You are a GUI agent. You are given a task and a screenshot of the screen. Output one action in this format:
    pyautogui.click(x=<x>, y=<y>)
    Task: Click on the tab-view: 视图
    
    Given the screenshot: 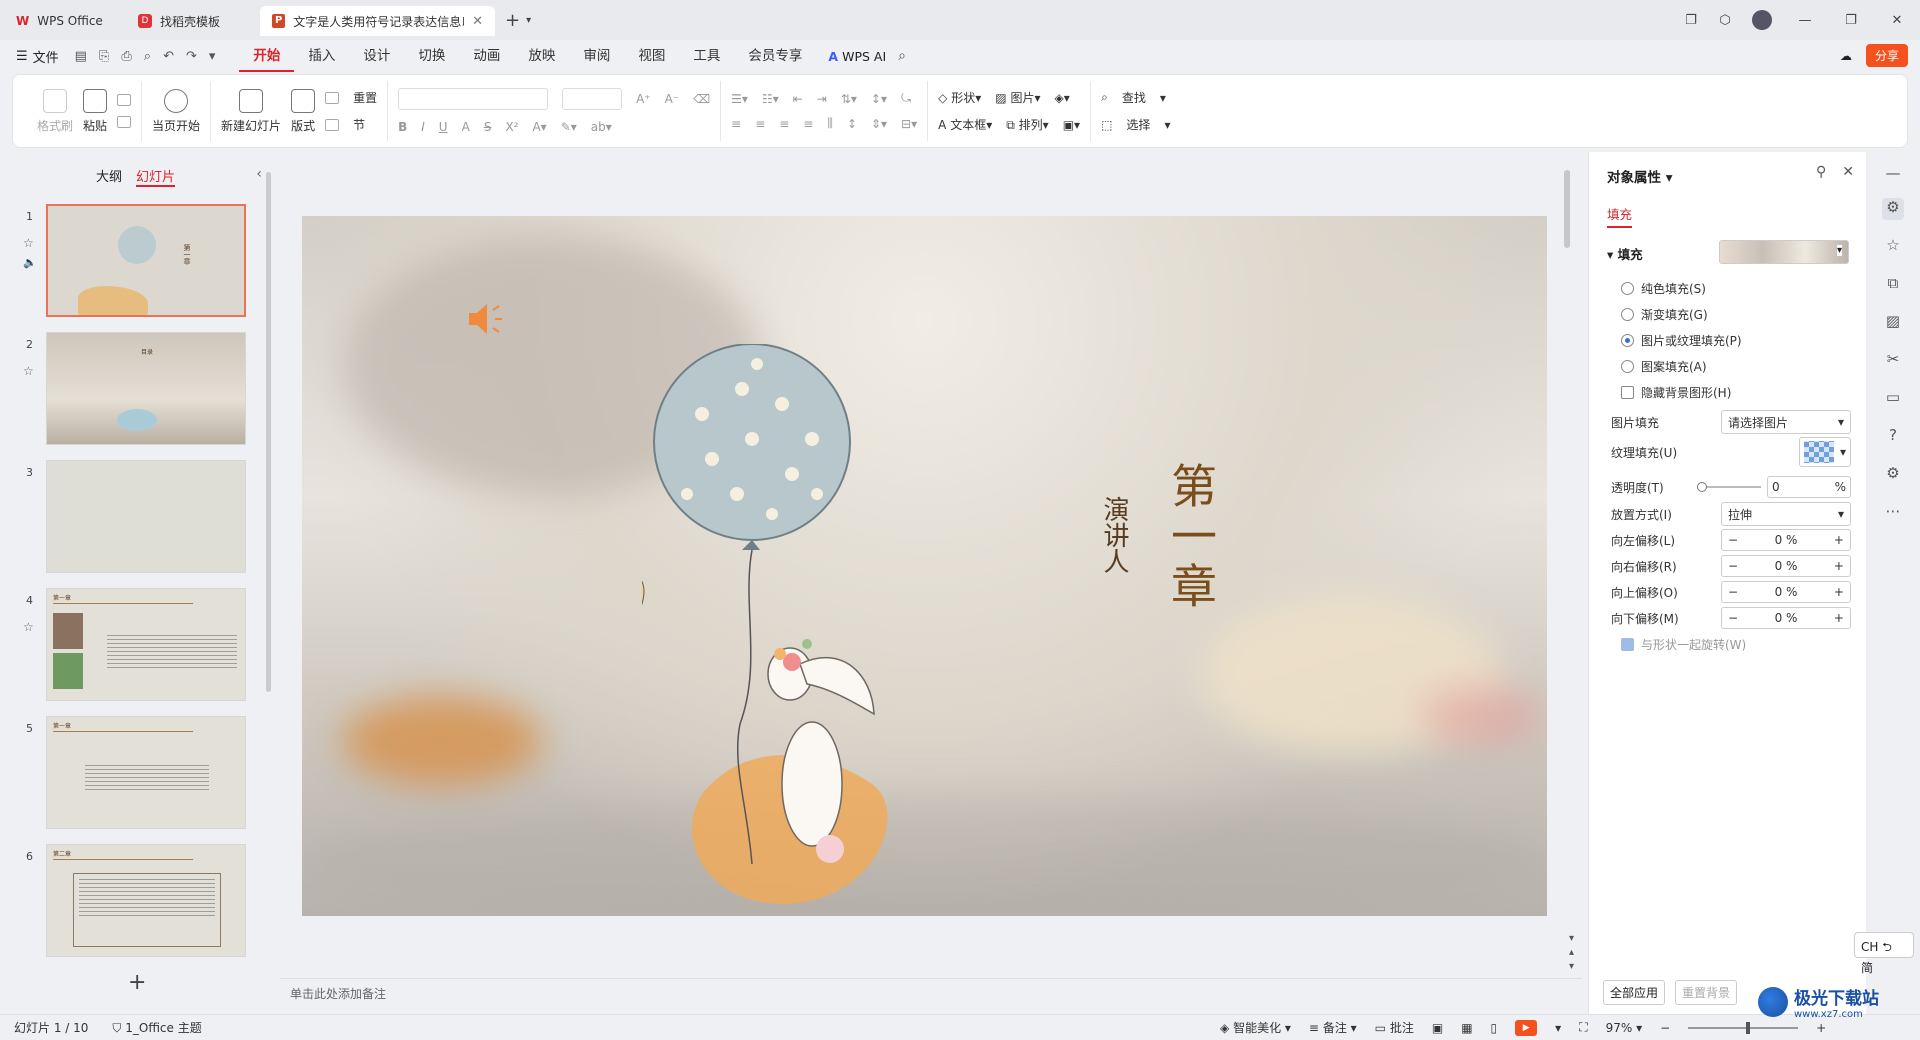 What is the action you would take?
    pyautogui.click(x=651, y=56)
    